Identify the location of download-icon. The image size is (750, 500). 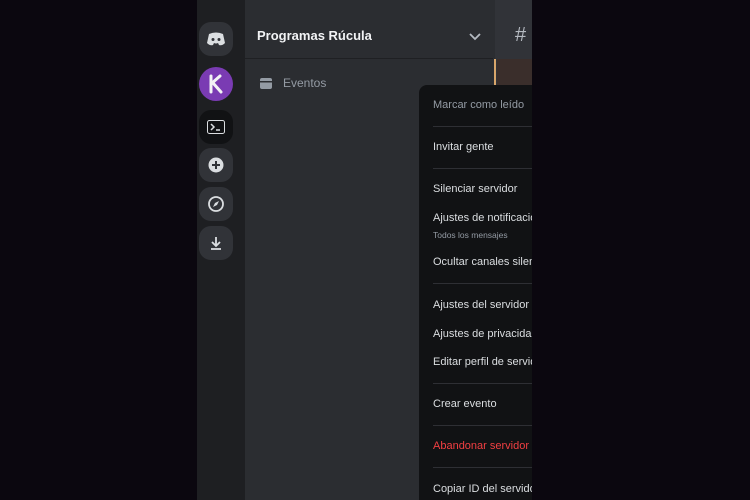
(216, 243).